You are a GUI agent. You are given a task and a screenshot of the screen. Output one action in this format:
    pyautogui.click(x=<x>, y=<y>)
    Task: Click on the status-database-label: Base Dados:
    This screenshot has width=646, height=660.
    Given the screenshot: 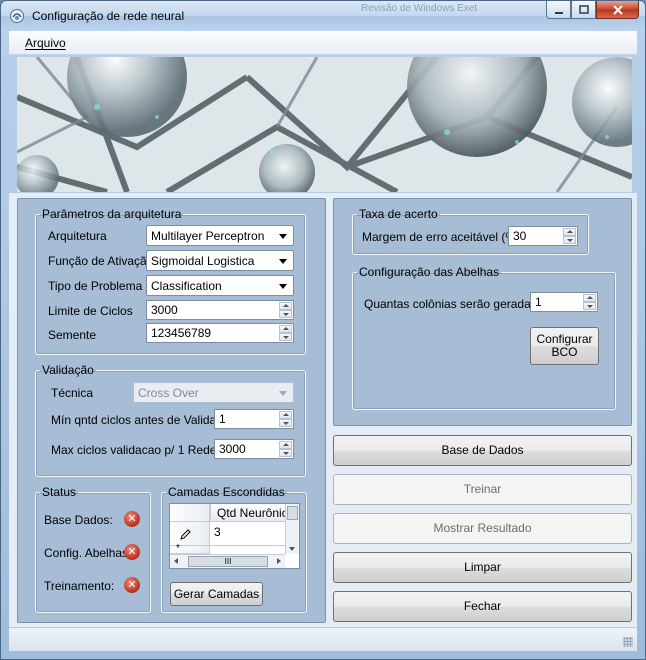 What is the action you would take?
    pyautogui.click(x=78, y=520)
    